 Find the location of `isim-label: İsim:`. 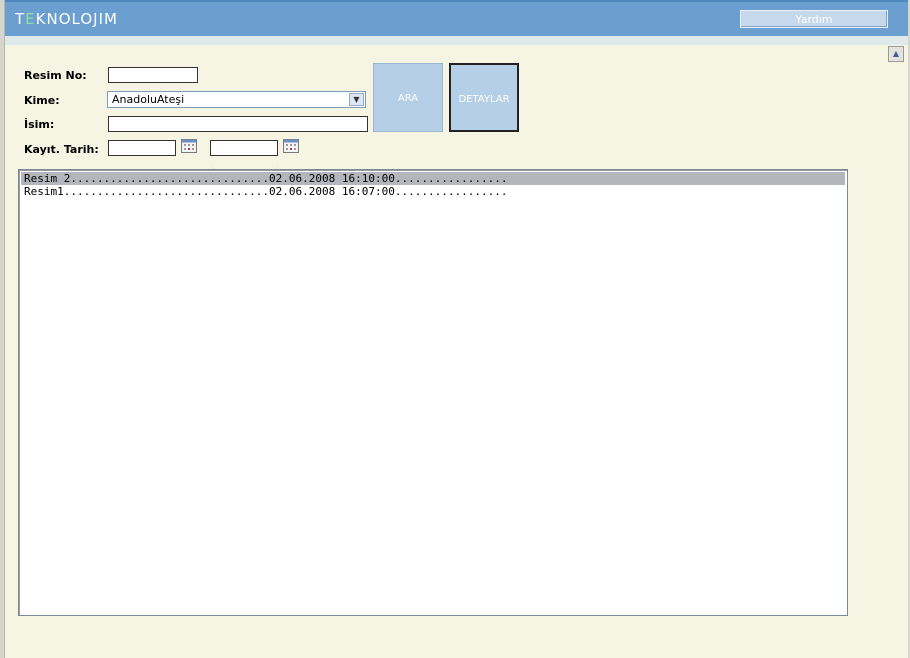

isim-label: İsim: is located at coordinates (39, 124).